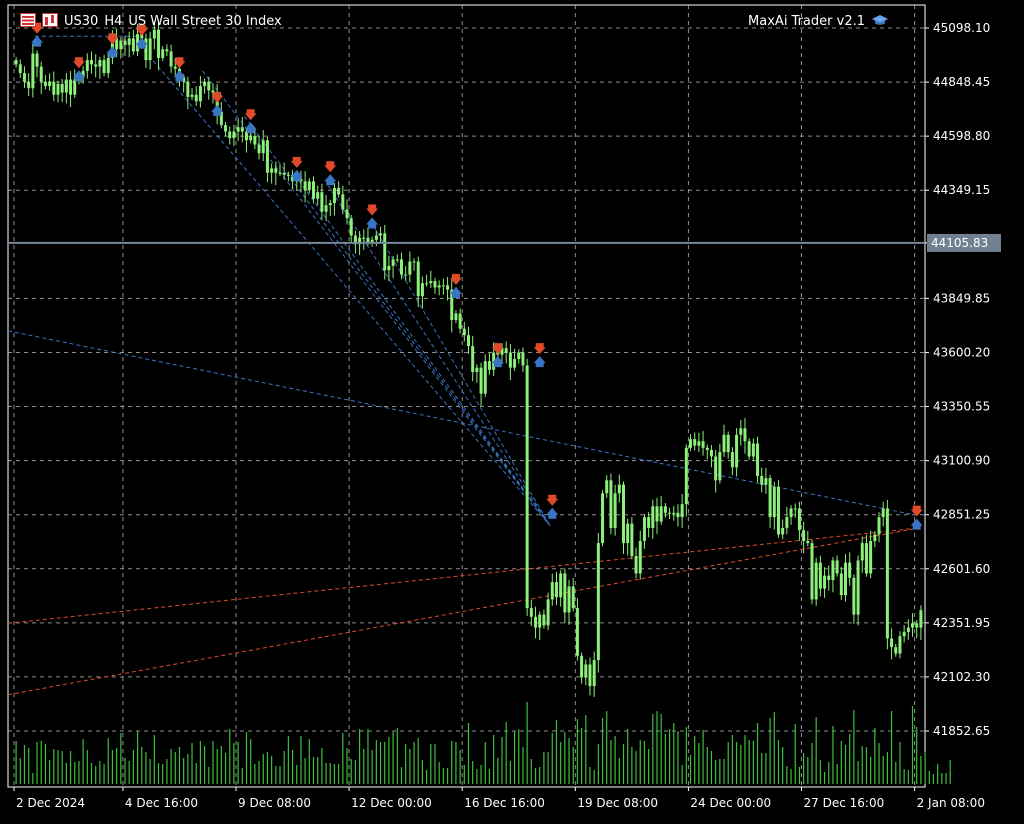  What do you see at coordinates (552, 513) in the screenshot?
I see `buy-arrow` at bounding box center [552, 513].